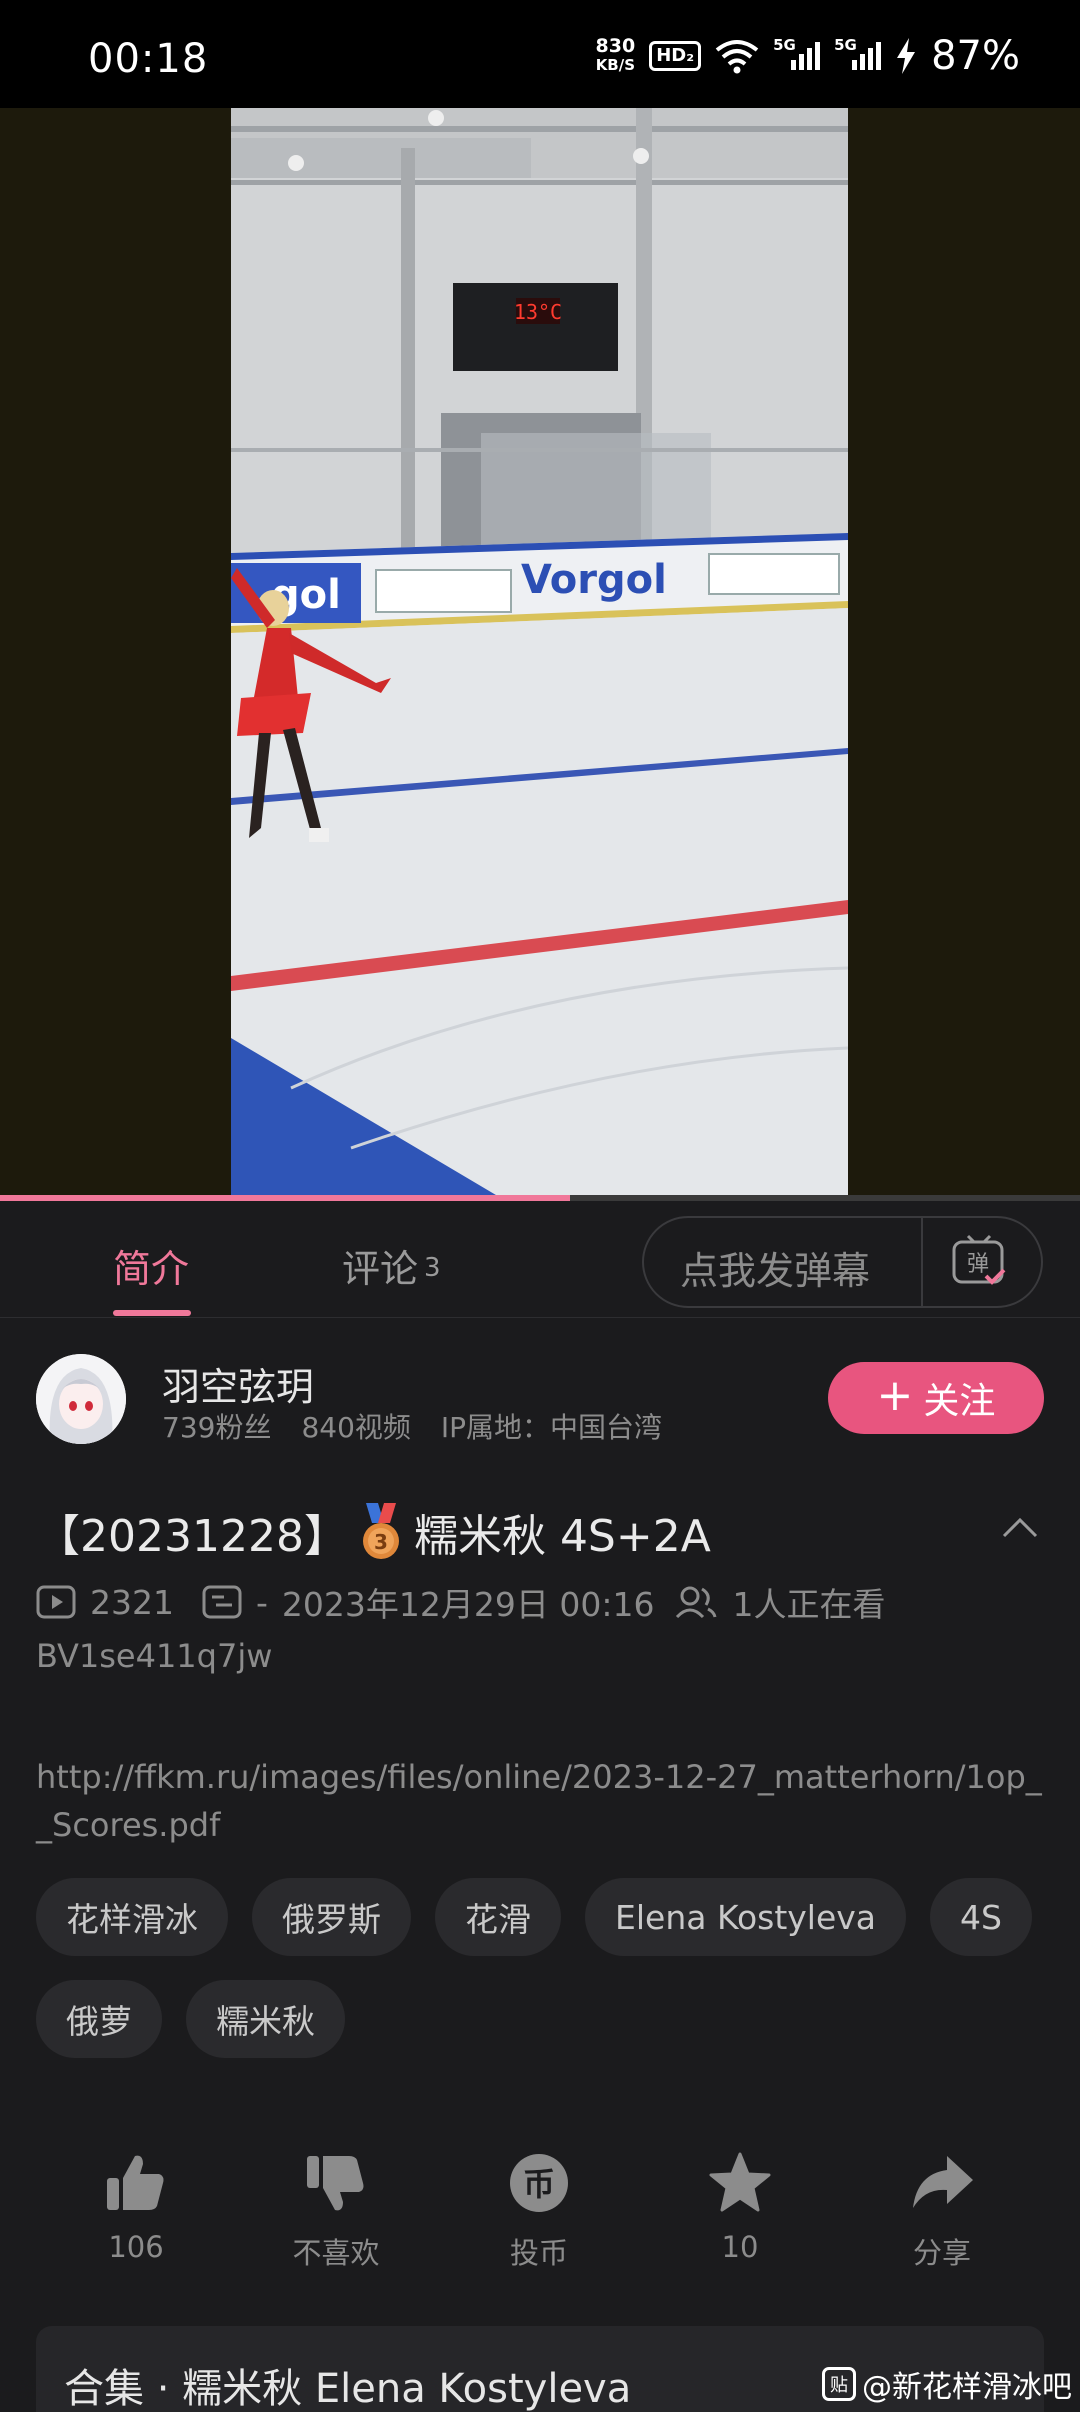 This screenshot has height=2412, width=1080. I want to click on star-icon, so click(740, 2182).